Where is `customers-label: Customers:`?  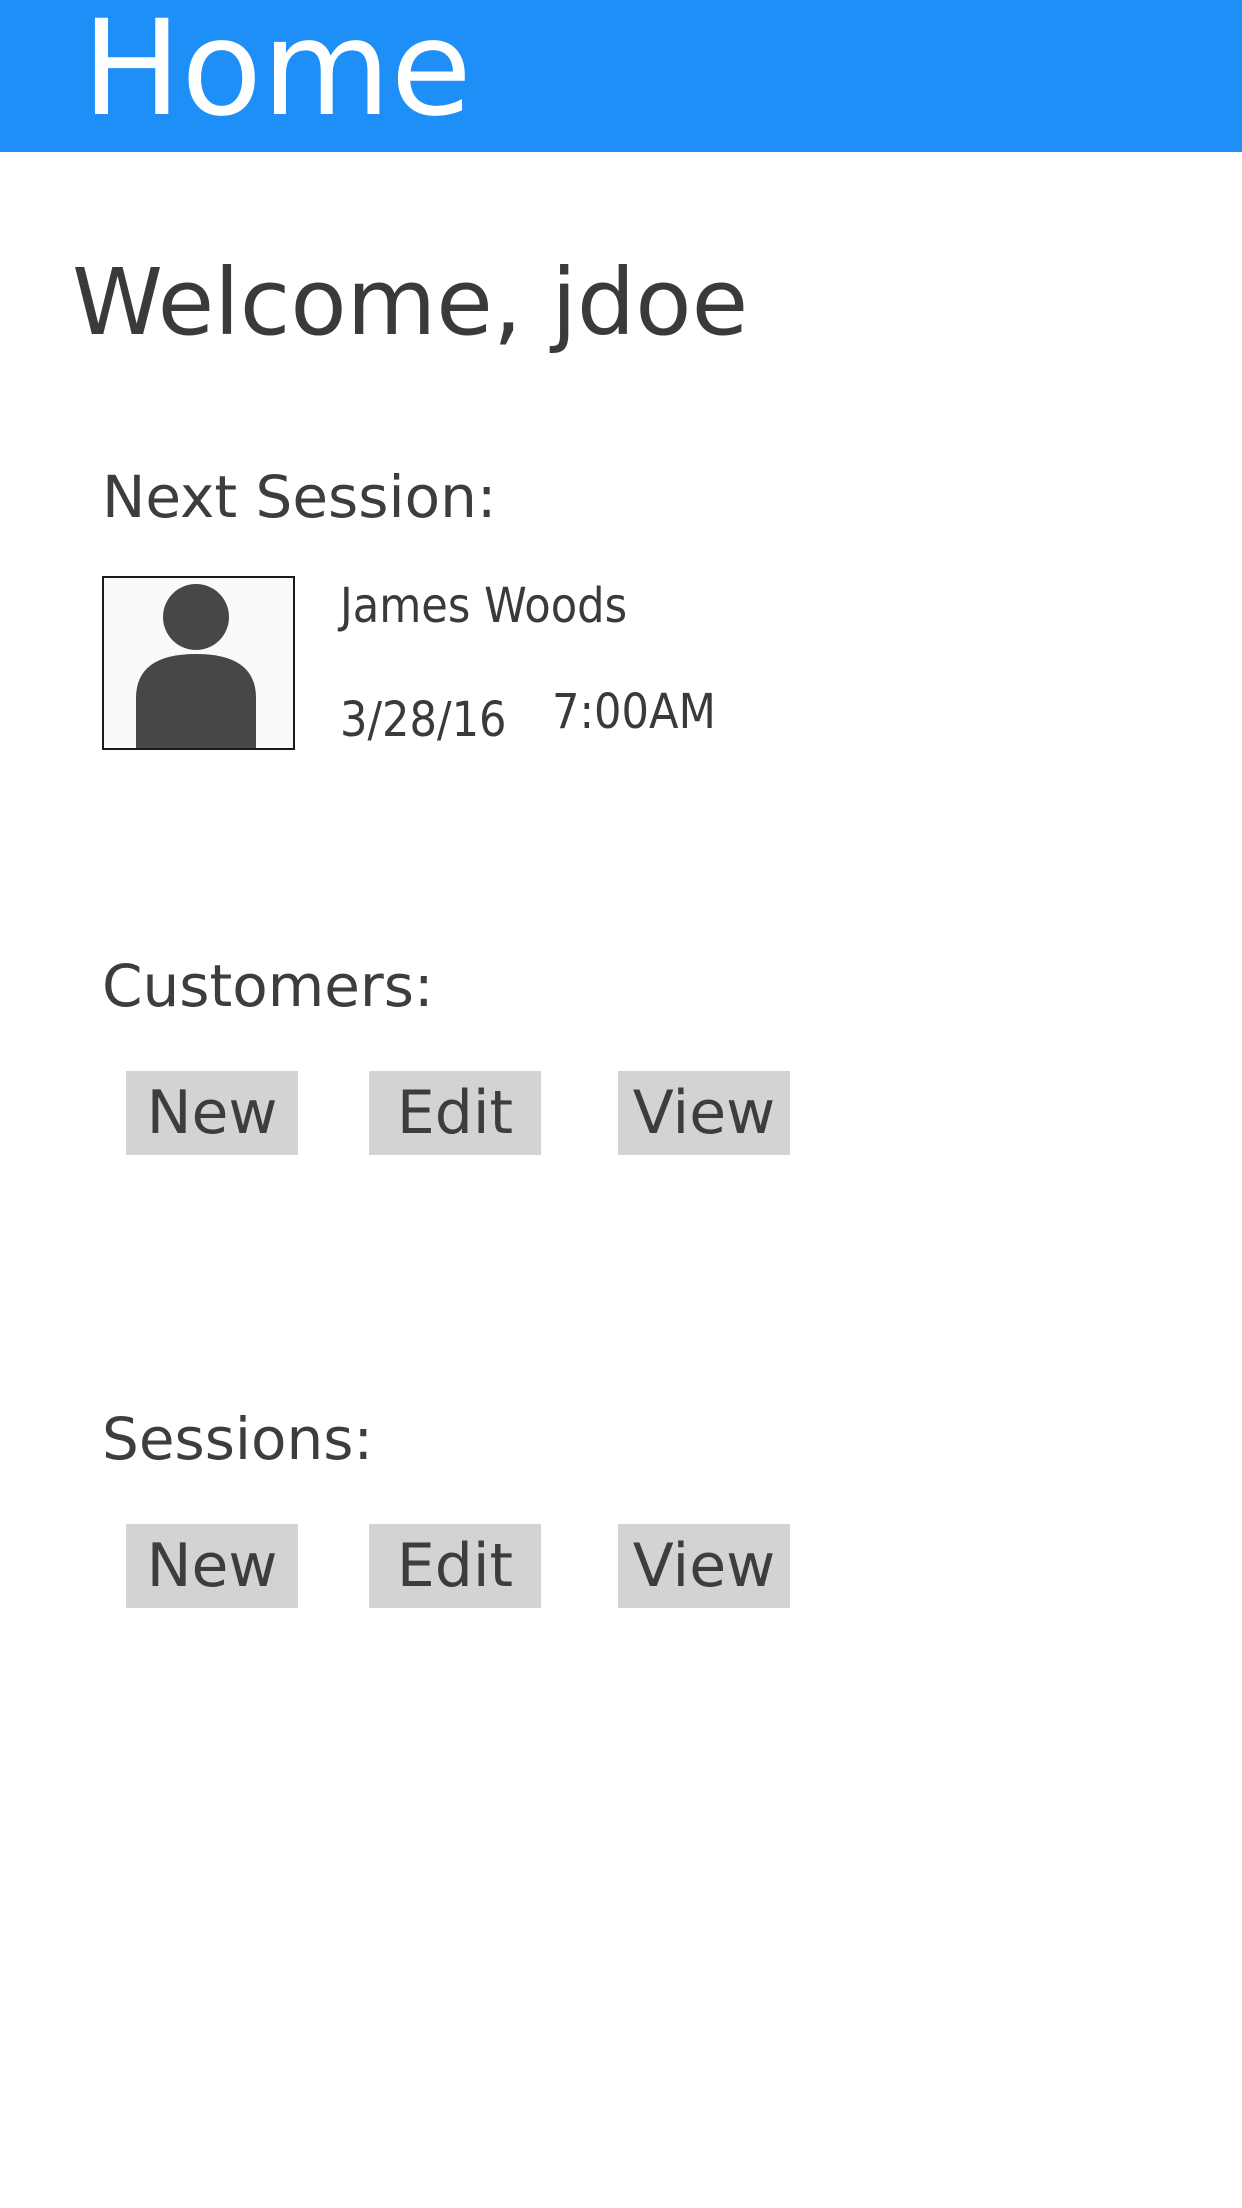 customers-label: Customers: is located at coordinates (268, 986).